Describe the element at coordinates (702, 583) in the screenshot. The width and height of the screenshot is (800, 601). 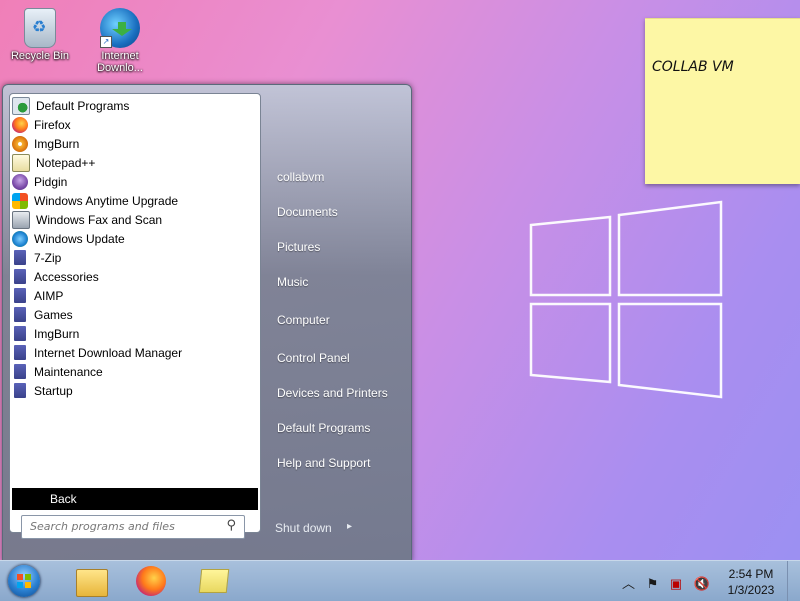
I see `volume-muted-icon: 🔇` at that location.